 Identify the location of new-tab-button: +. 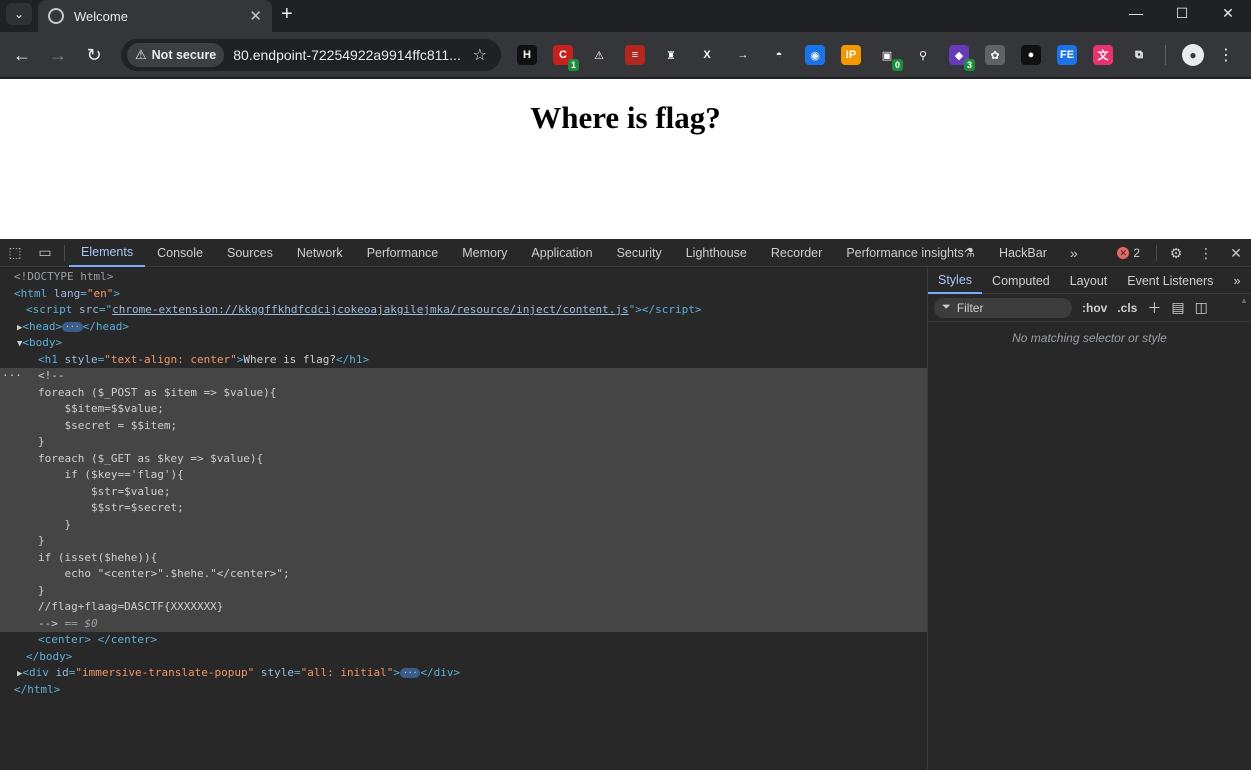
(287, 14).